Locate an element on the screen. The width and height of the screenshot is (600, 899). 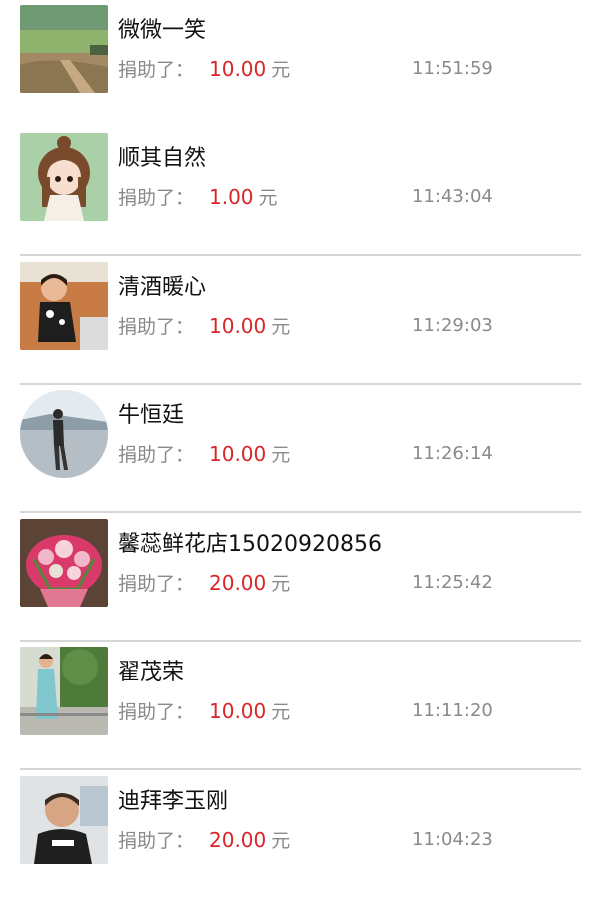
donation-info: 捐助了： 1.00 元 is located at coordinates (198, 197).